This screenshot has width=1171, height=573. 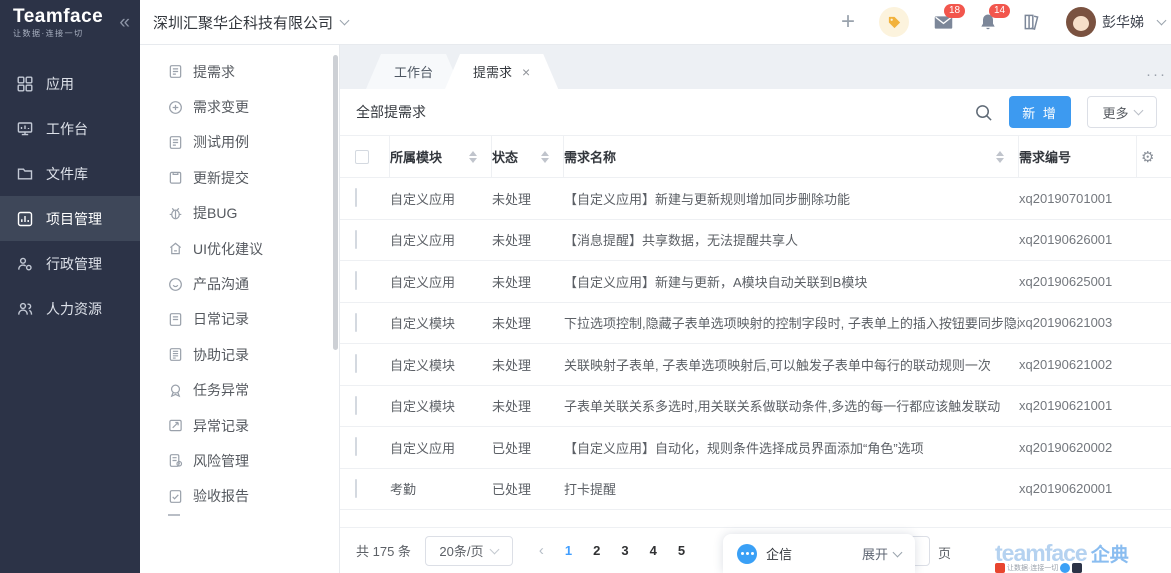 What do you see at coordinates (239, 213) in the screenshot?
I see `submenu-item-bug: 提BUG` at bounding box center [239, 213].